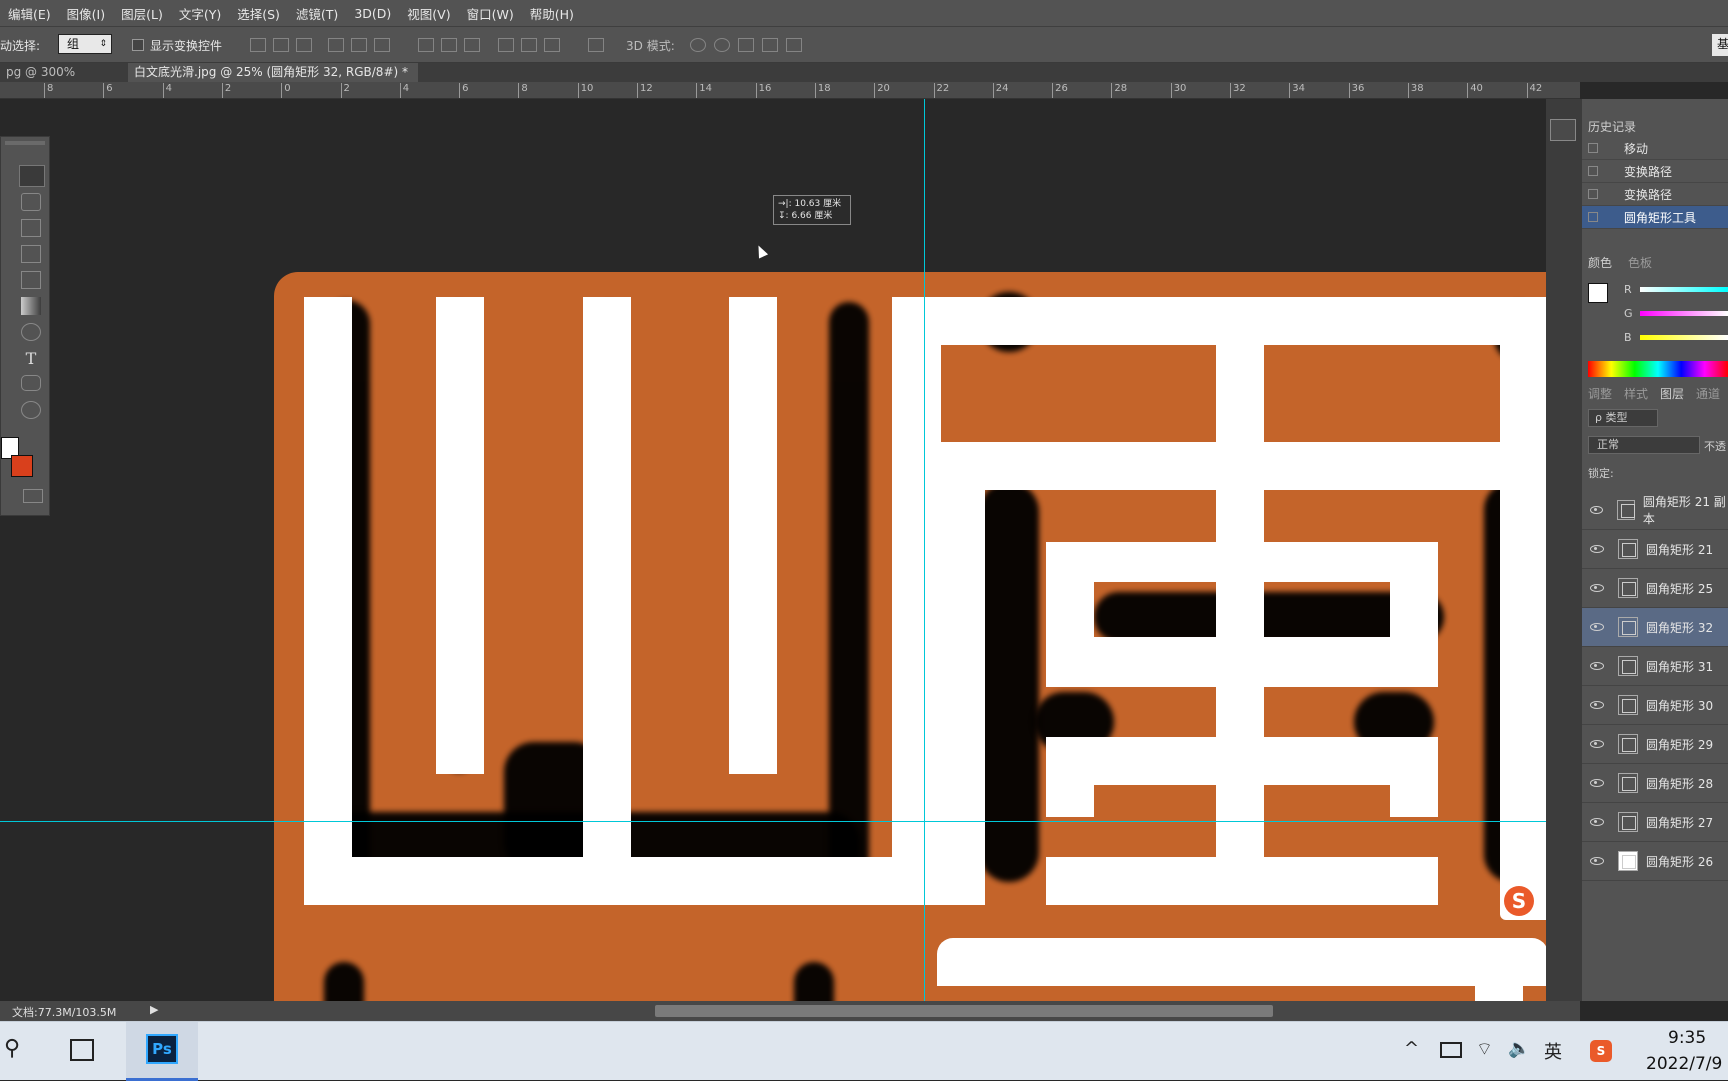  I want to click on distribute-top-icon, so click(426, 45).